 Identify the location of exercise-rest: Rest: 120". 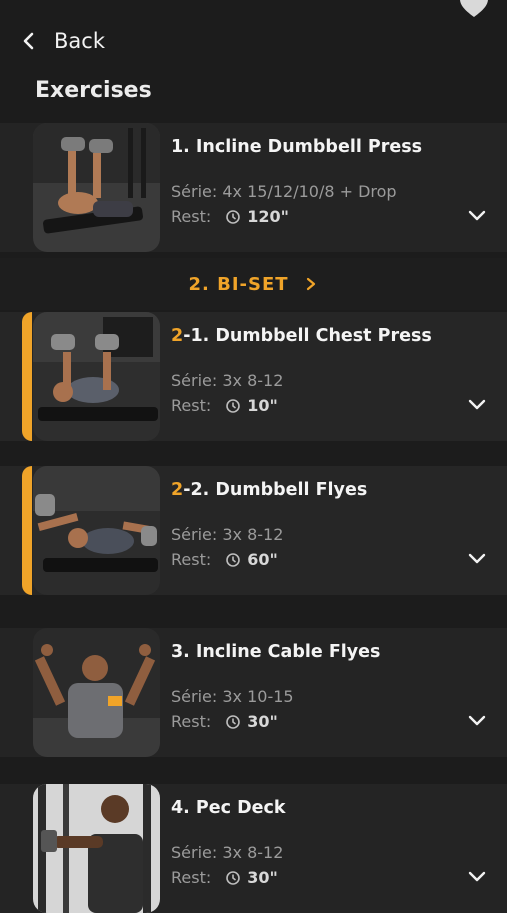
(230, 216).